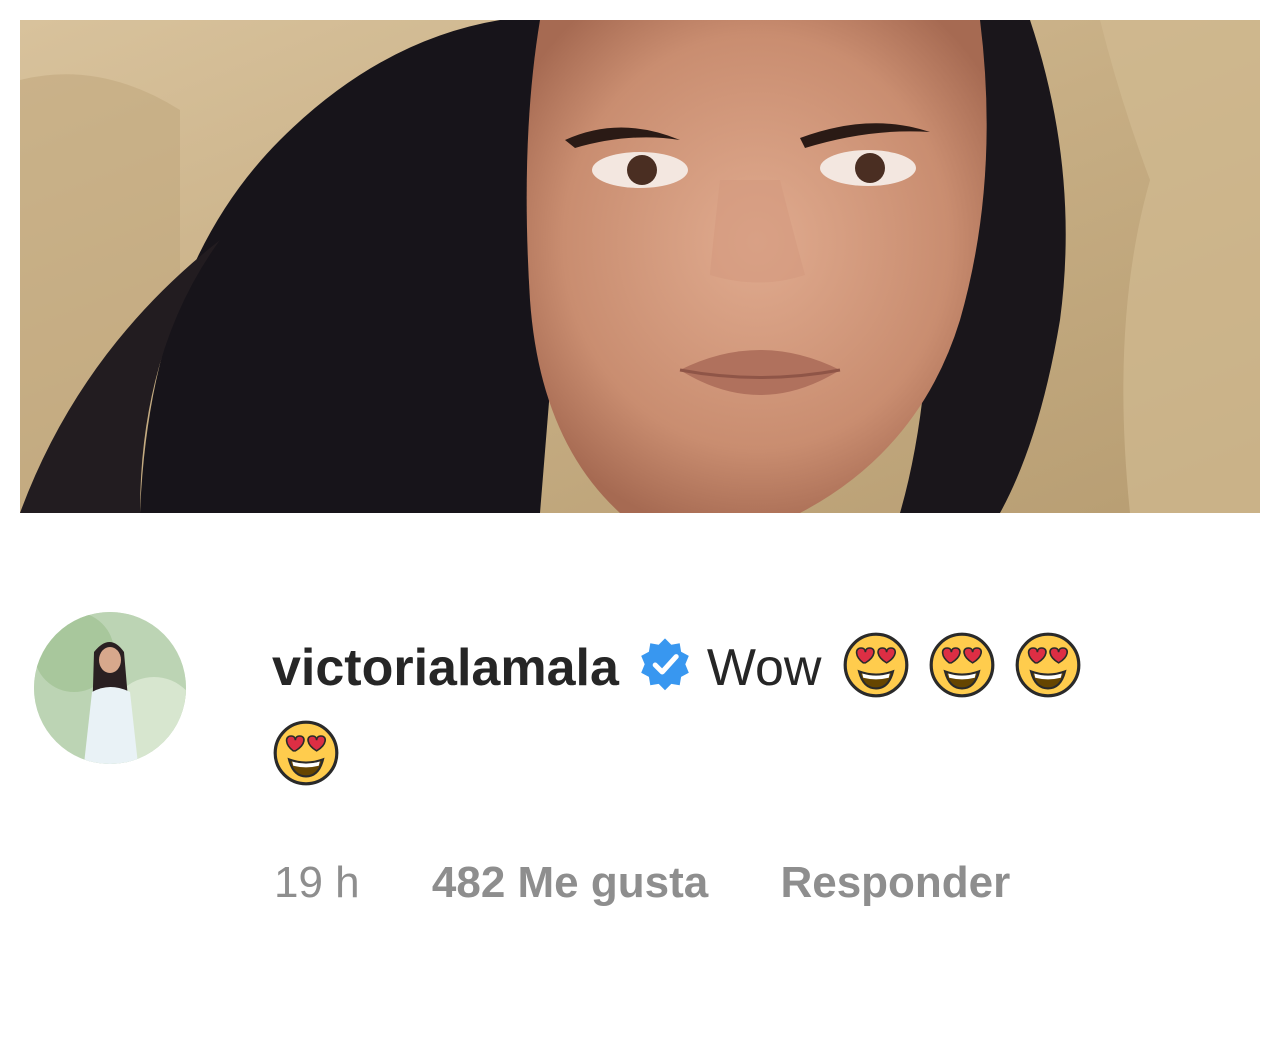  I want to click on username-link: victorialamala, so click(445, 668).